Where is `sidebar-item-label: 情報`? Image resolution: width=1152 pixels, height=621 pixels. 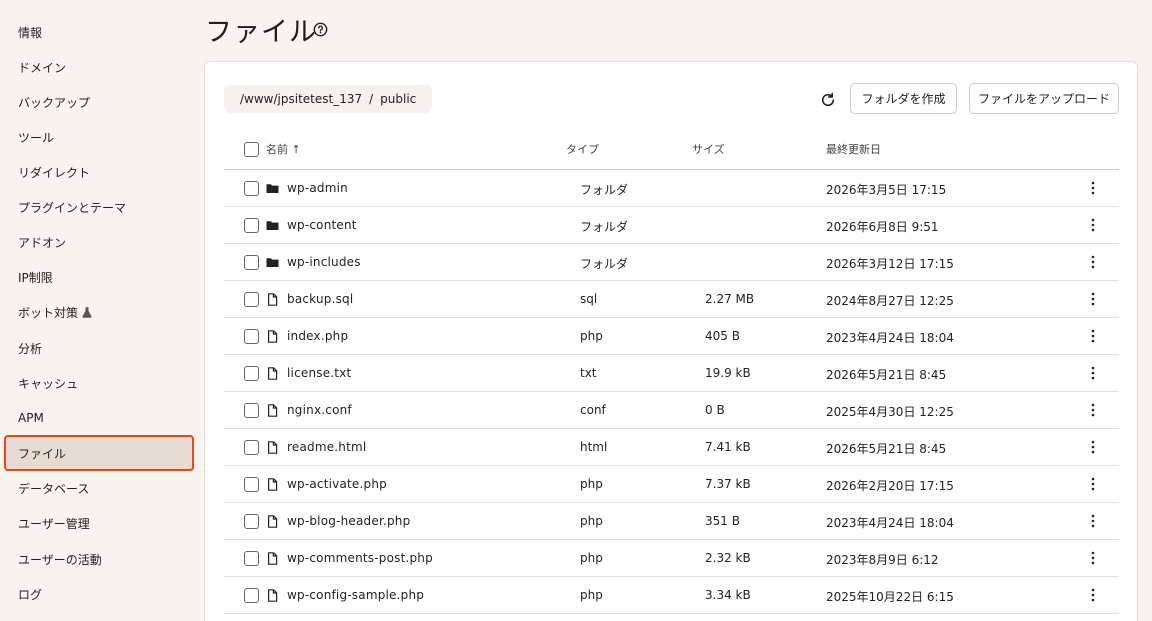
sidebar-item-label: 情報 is located at coordinates (30, 32).